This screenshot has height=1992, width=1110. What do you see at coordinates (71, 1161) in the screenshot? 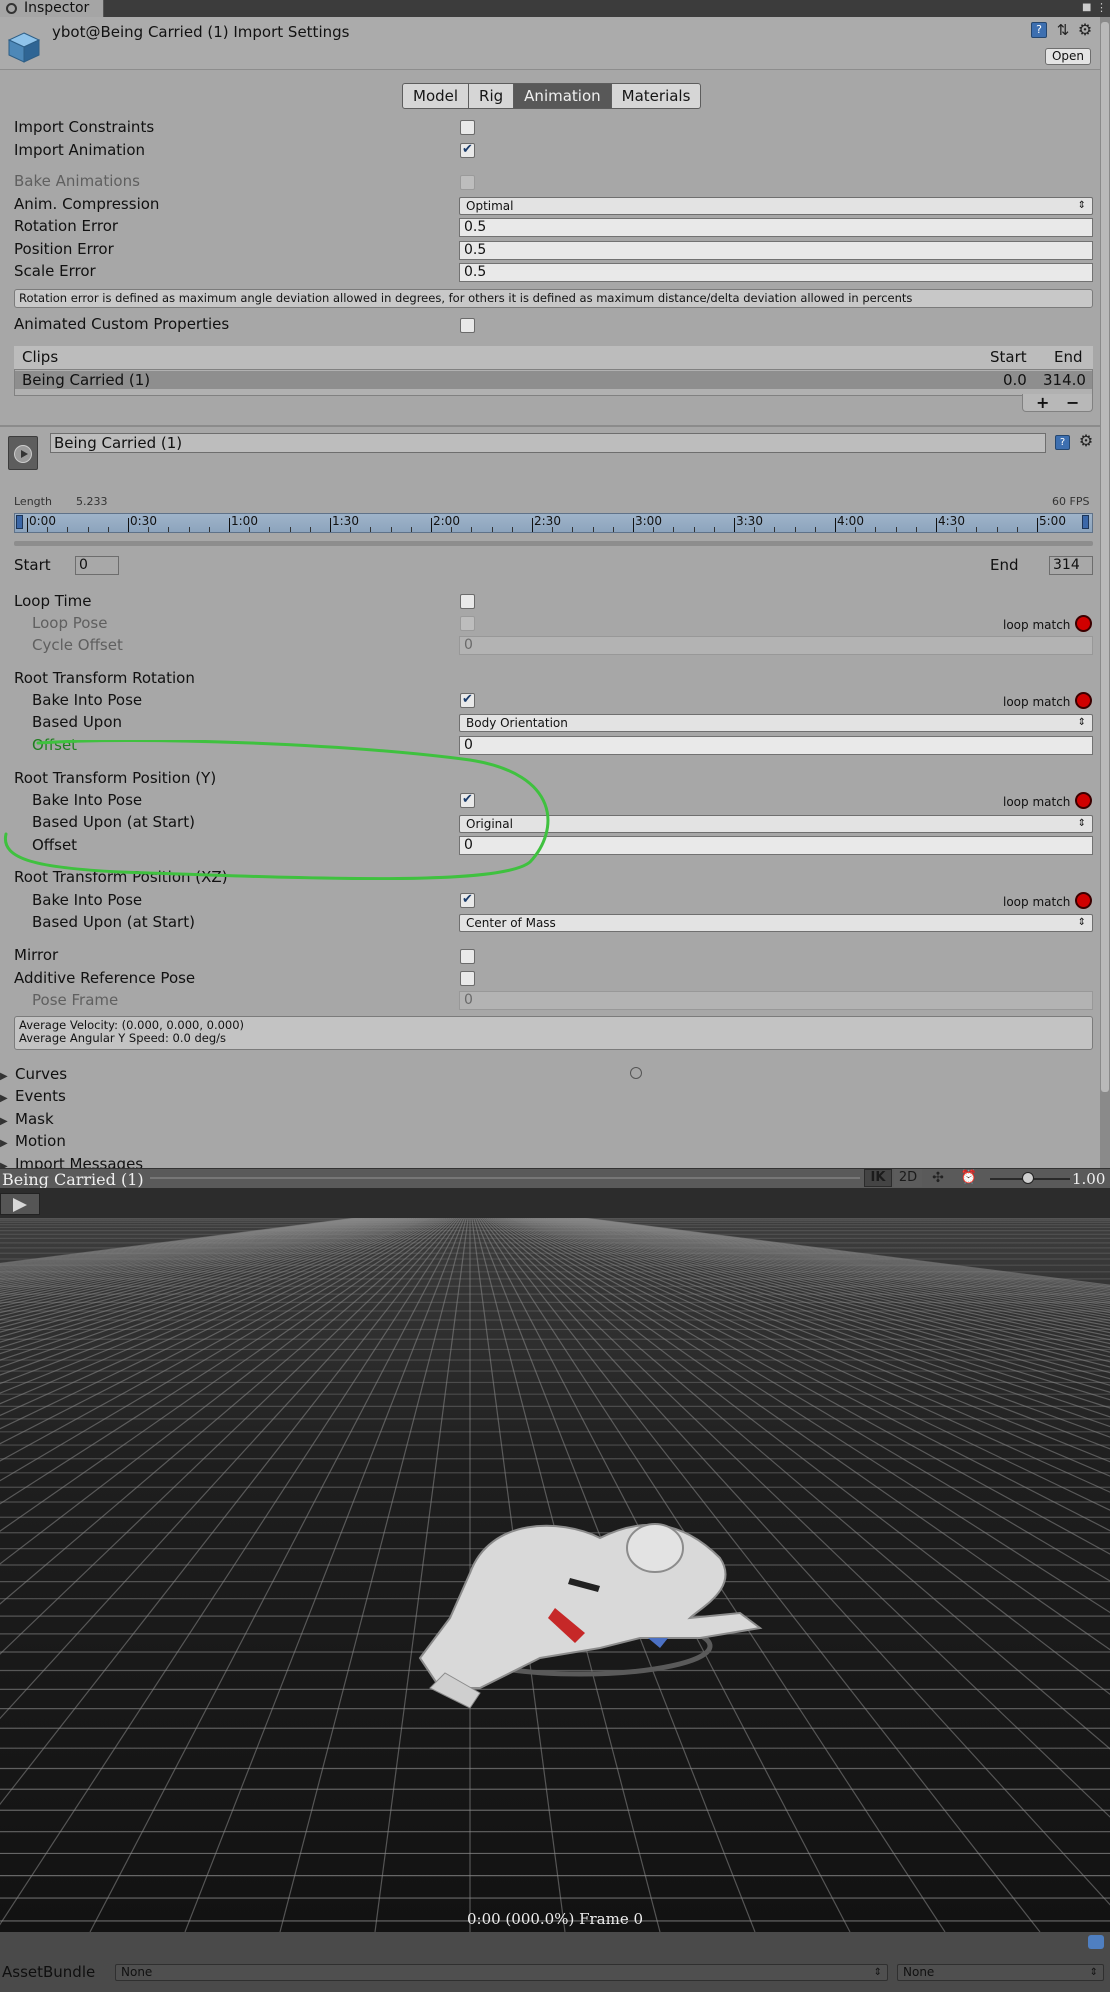
I see `foldout-import-messages: ▶ Import Messages` at bounding box center [71, 1161].